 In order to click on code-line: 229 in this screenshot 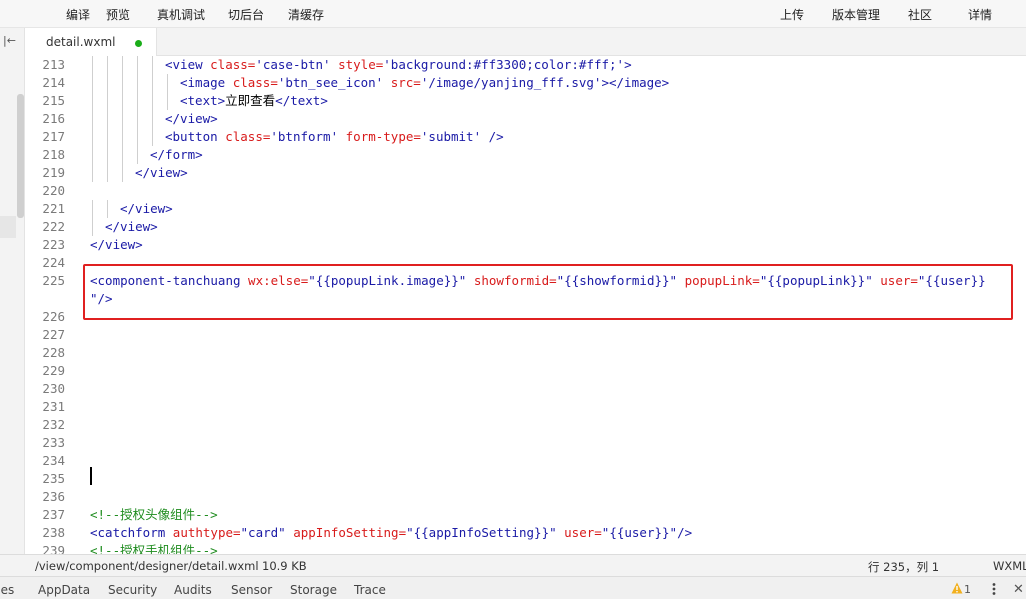, I will do `click(525, 371)`.